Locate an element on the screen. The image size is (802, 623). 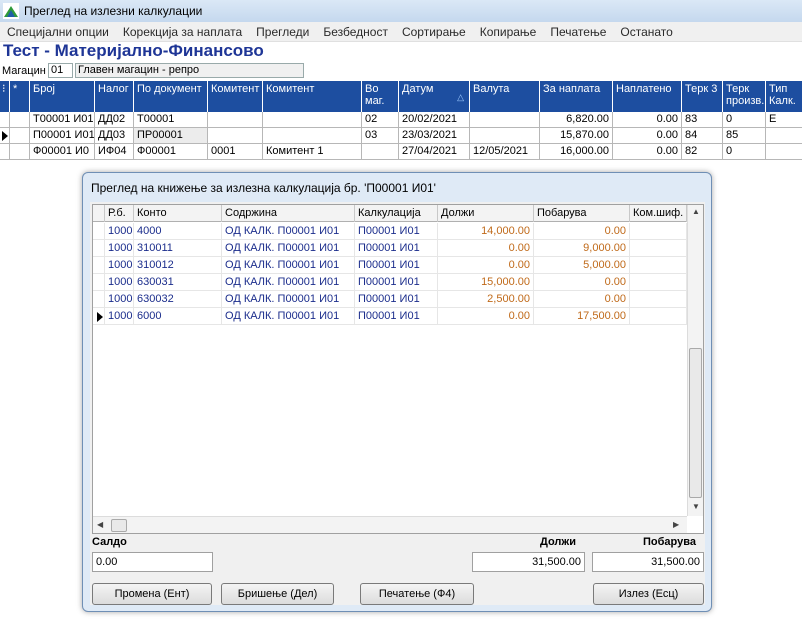
warehouse-name-field: Главен магацин - репро is located at coordinates (189, 70).